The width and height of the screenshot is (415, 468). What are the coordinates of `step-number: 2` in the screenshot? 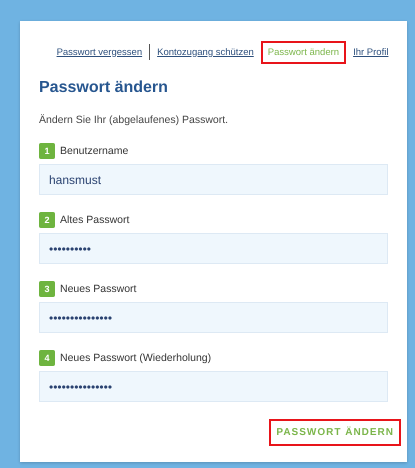 It's located at (47, 220).